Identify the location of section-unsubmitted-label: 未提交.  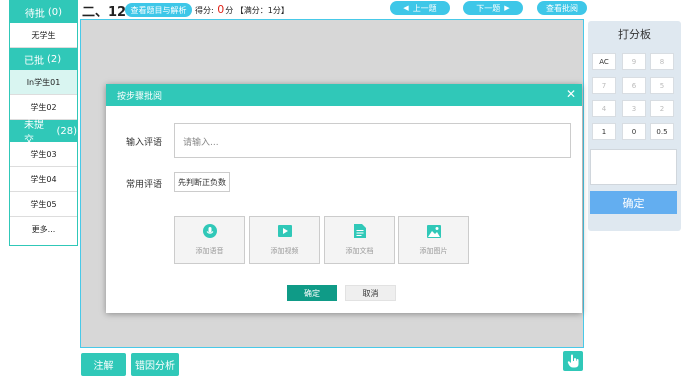
(34, 133).